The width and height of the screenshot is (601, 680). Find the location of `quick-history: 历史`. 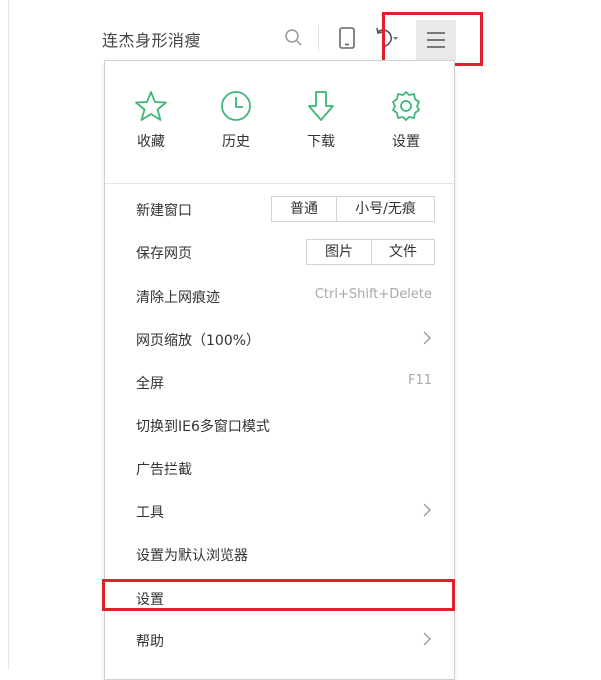

quick-history: 历史 is located at coordinates (236, 120).